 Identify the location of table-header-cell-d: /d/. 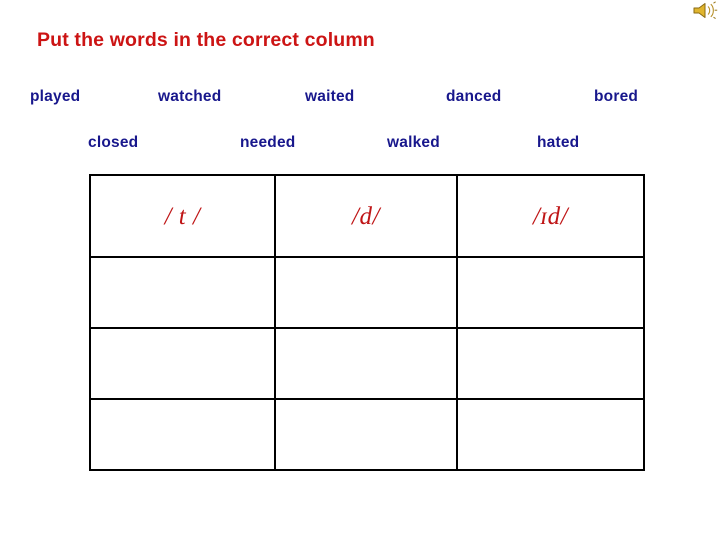
(366, 216).